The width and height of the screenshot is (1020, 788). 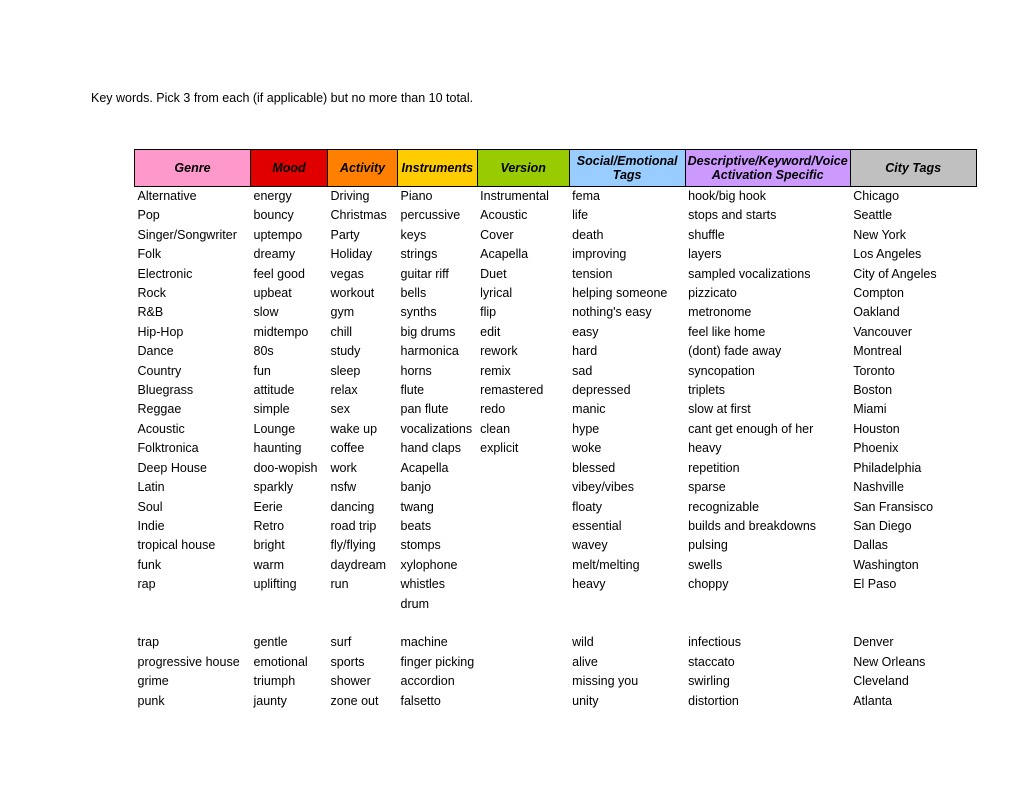 What do you see at coordinates (153, 681) in the screenshot?
I see `cell-genre: grime` at bounding box center [153, 681].